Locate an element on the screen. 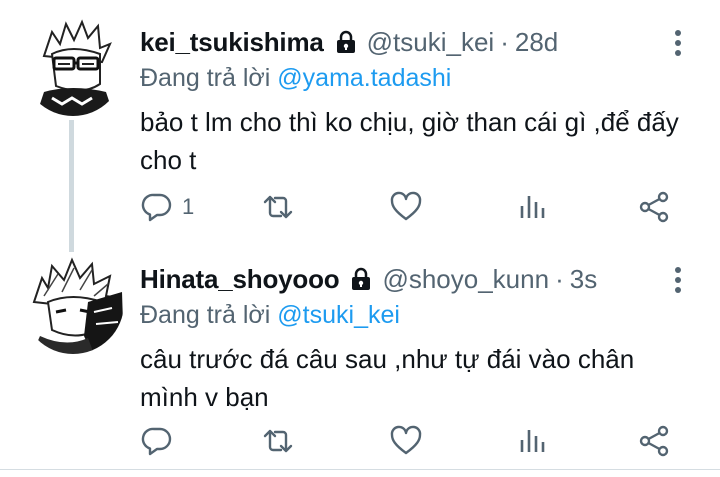 The height and width of the screenshot is (477, 720). tweet-actions: 1 is located at coordinates (415, 207).